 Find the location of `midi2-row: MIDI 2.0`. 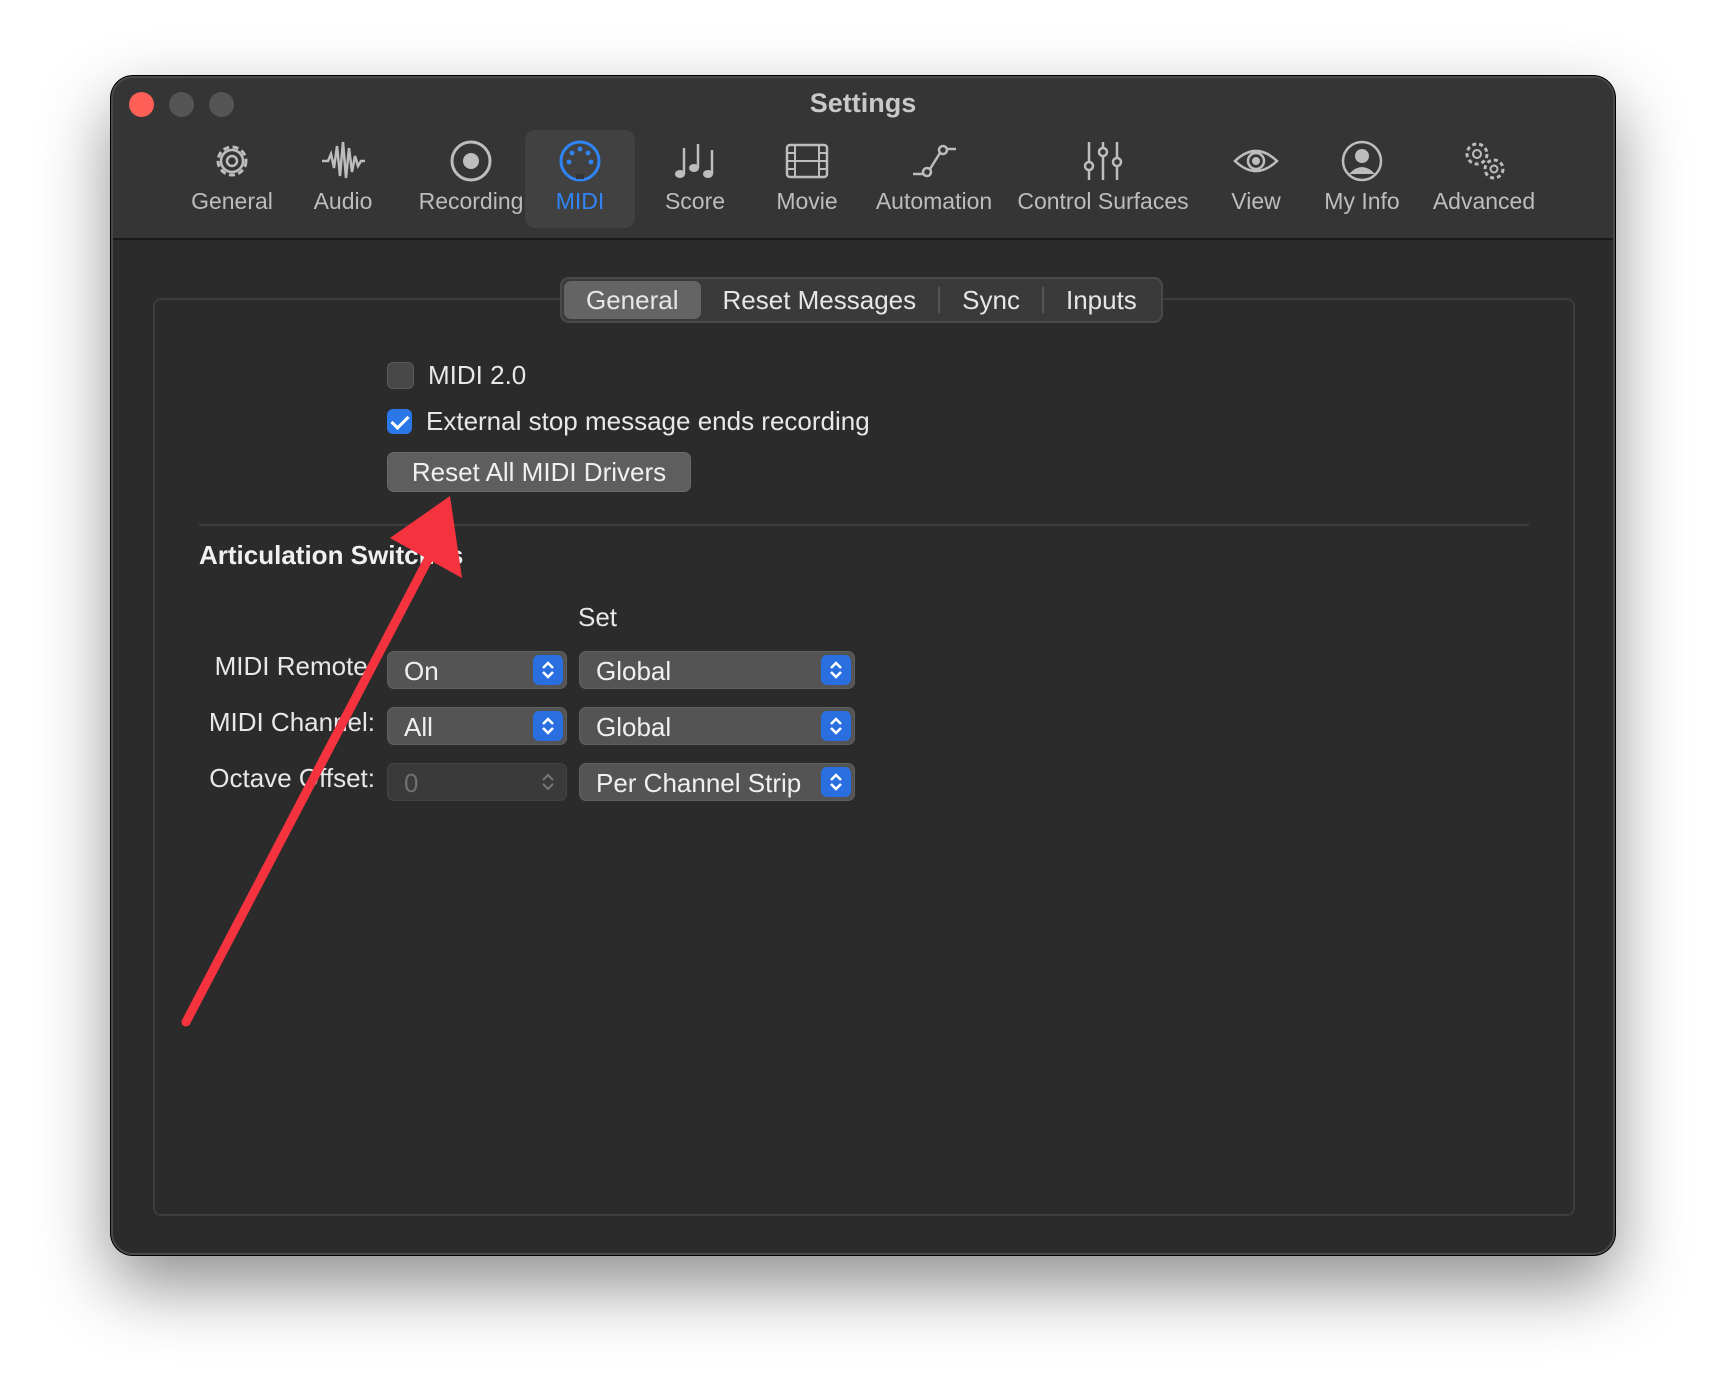

midi2-row: MIDI 2.0 is located at coordinates (456, 375).